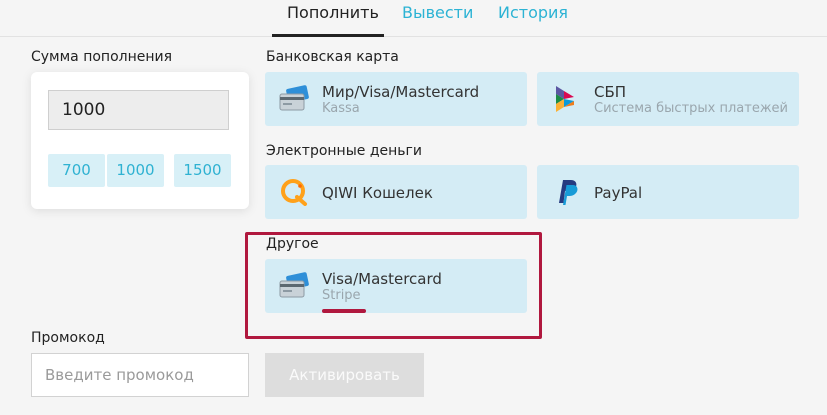  Describe the element at coordinates (138, 110) in the screenshot. I see `amount-input: 1000` at that location.